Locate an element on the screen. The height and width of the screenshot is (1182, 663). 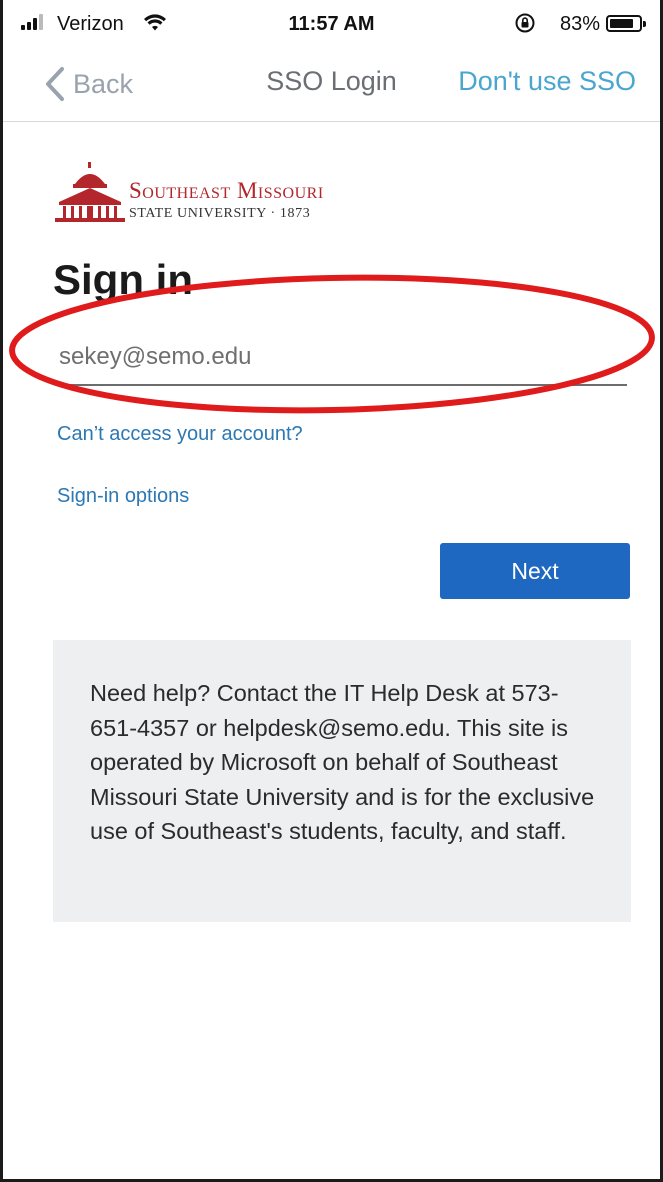
logo-line-1: Southeast Missouri is located at coordinates (226, 190).